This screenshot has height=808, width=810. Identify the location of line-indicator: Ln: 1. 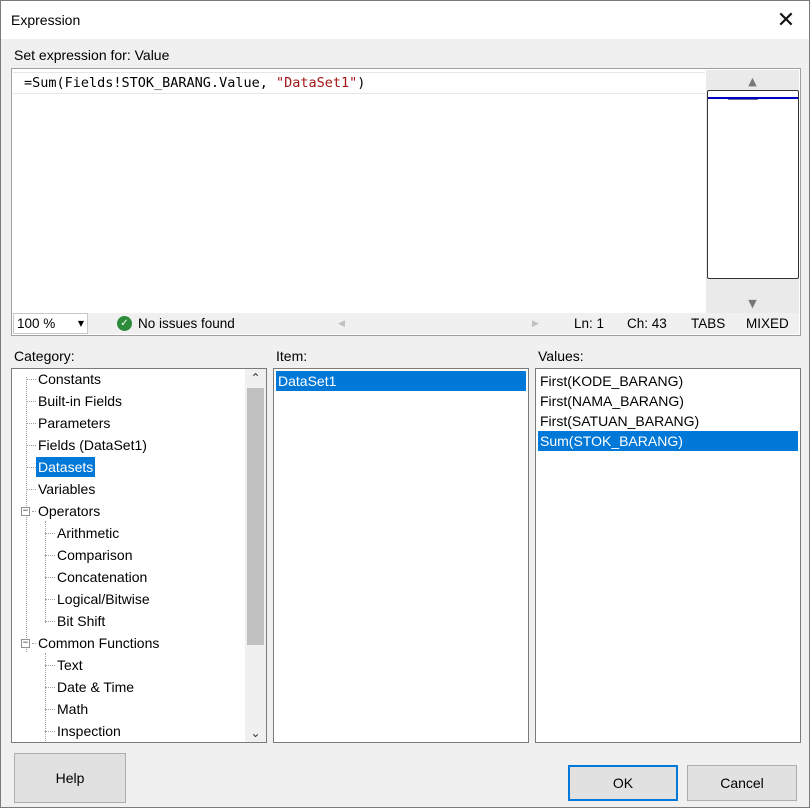
(589, 323).